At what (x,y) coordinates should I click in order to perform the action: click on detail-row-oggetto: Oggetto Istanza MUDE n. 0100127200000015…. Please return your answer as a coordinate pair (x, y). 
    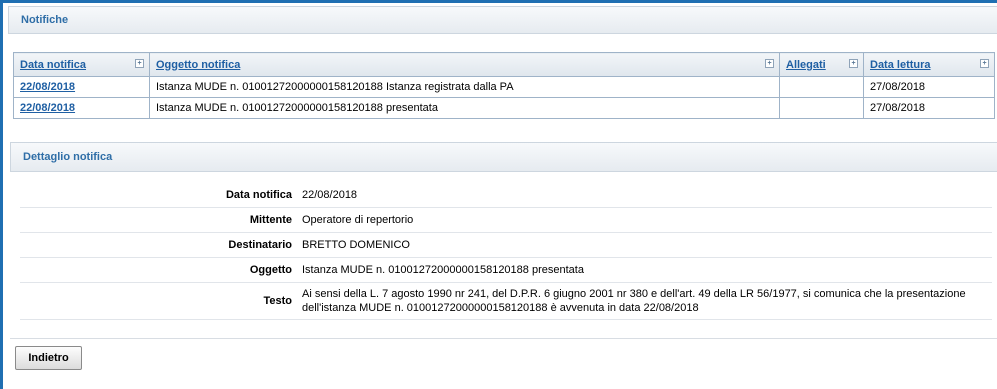
    Looking at the image, I should click on (506, 270).